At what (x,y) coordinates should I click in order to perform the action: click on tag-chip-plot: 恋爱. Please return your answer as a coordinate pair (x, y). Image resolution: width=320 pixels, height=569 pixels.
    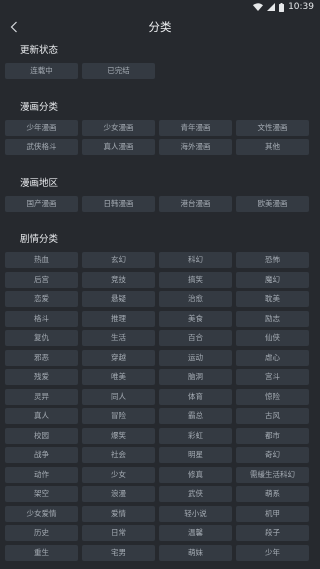
    Looking at the image, I should click on (41, 299).